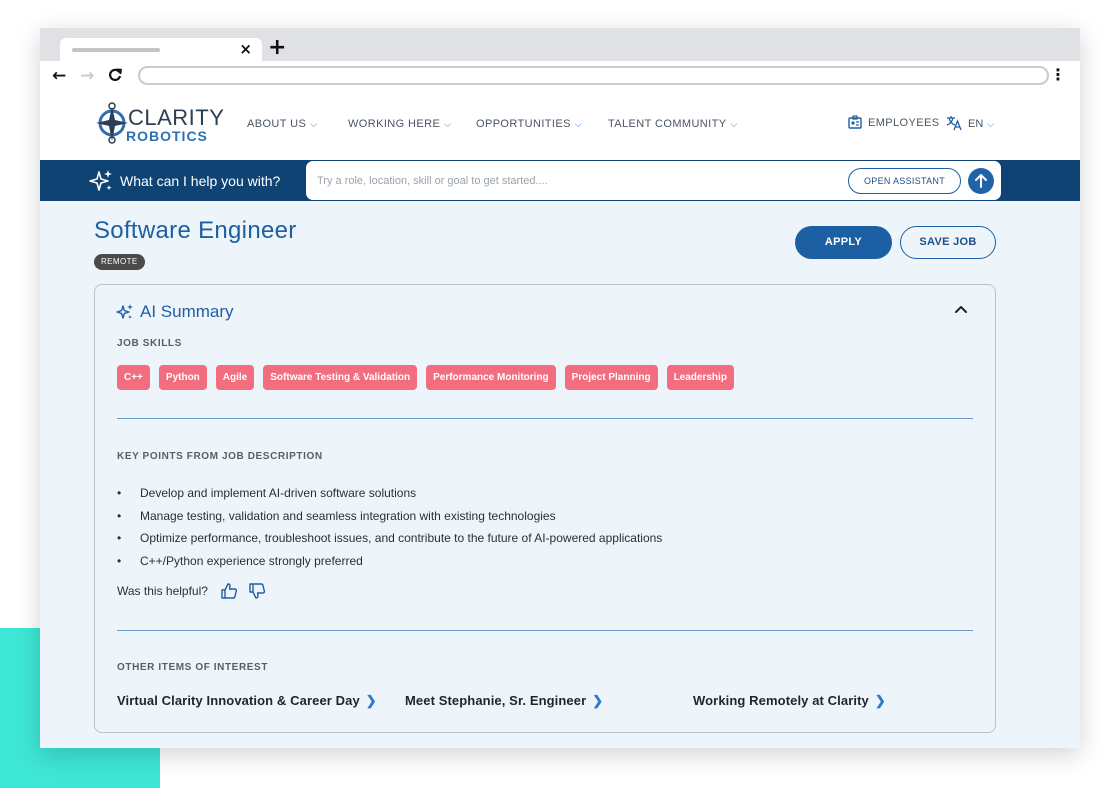 The height and width of the screenshot is (800, 1120). I want to click on tab-title-placeholder, so click(116, 50).